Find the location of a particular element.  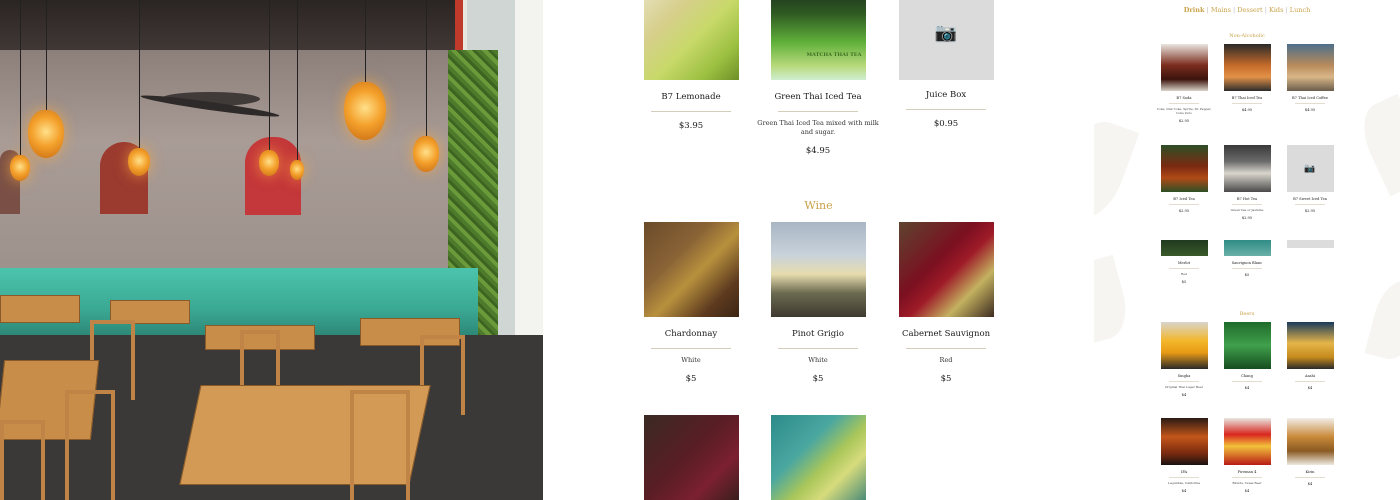

menu-item-card: B7 Hot Tea Green Tea or Jasmine $2.95 is located at coordinates (1247, 182).